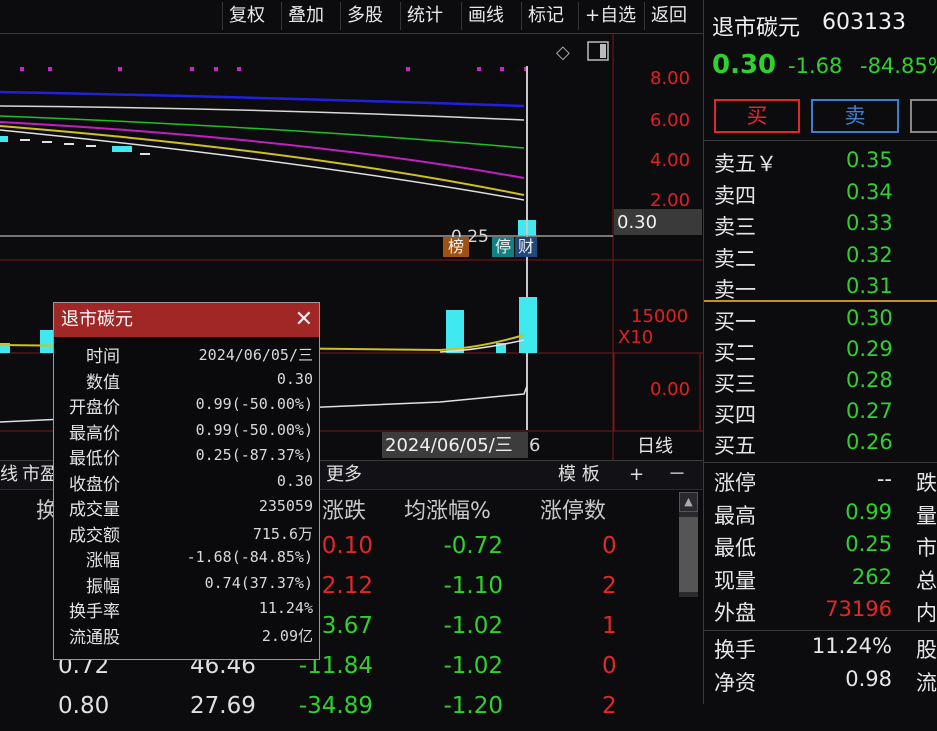 Image resolution: width=937 pixels, height=731 pixels. I want to click on tab-more: 更多, so click(344, 475).